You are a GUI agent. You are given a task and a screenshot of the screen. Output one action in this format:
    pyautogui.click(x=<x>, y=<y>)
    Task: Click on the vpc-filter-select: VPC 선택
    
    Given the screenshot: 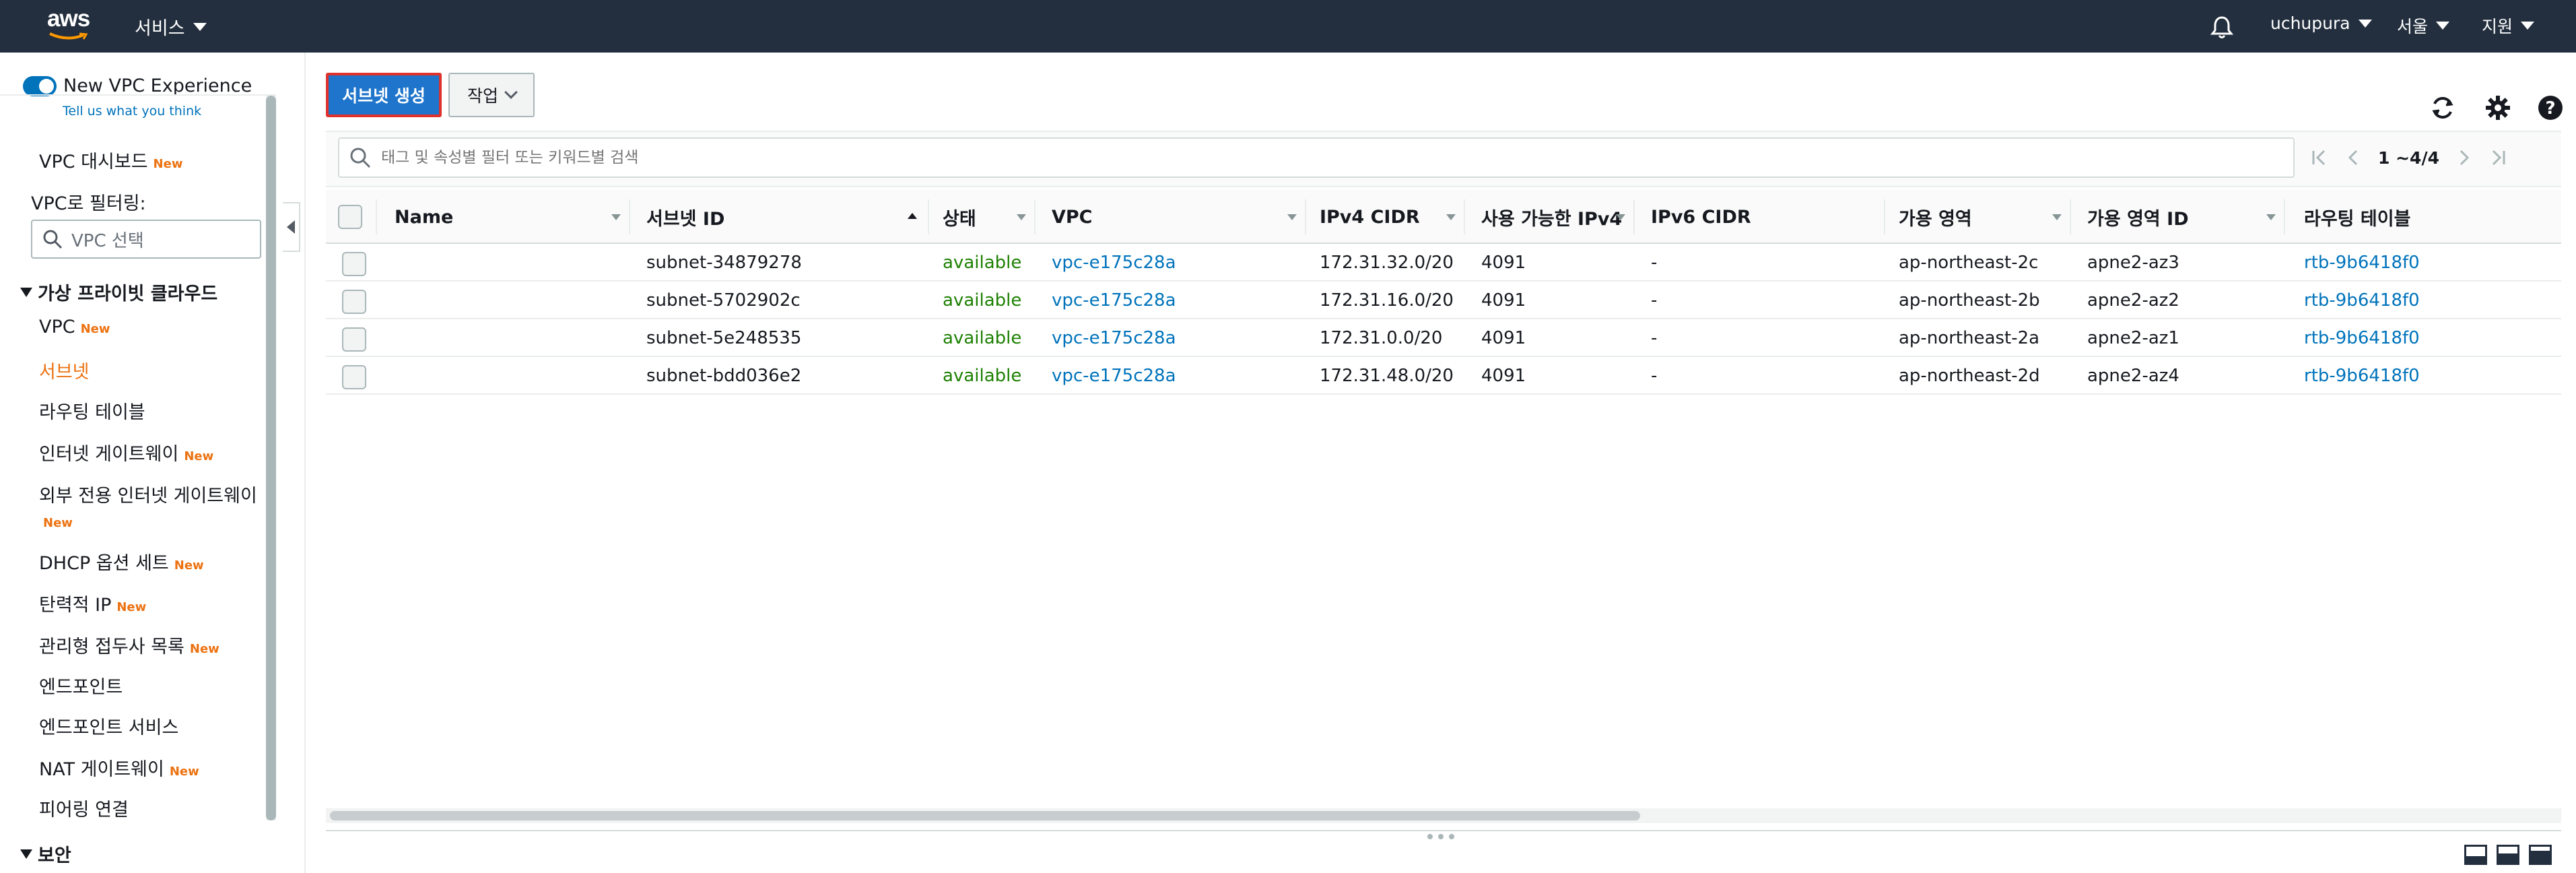 What is the action you would take?
    pyautogui.click(x=146, y=240)
    